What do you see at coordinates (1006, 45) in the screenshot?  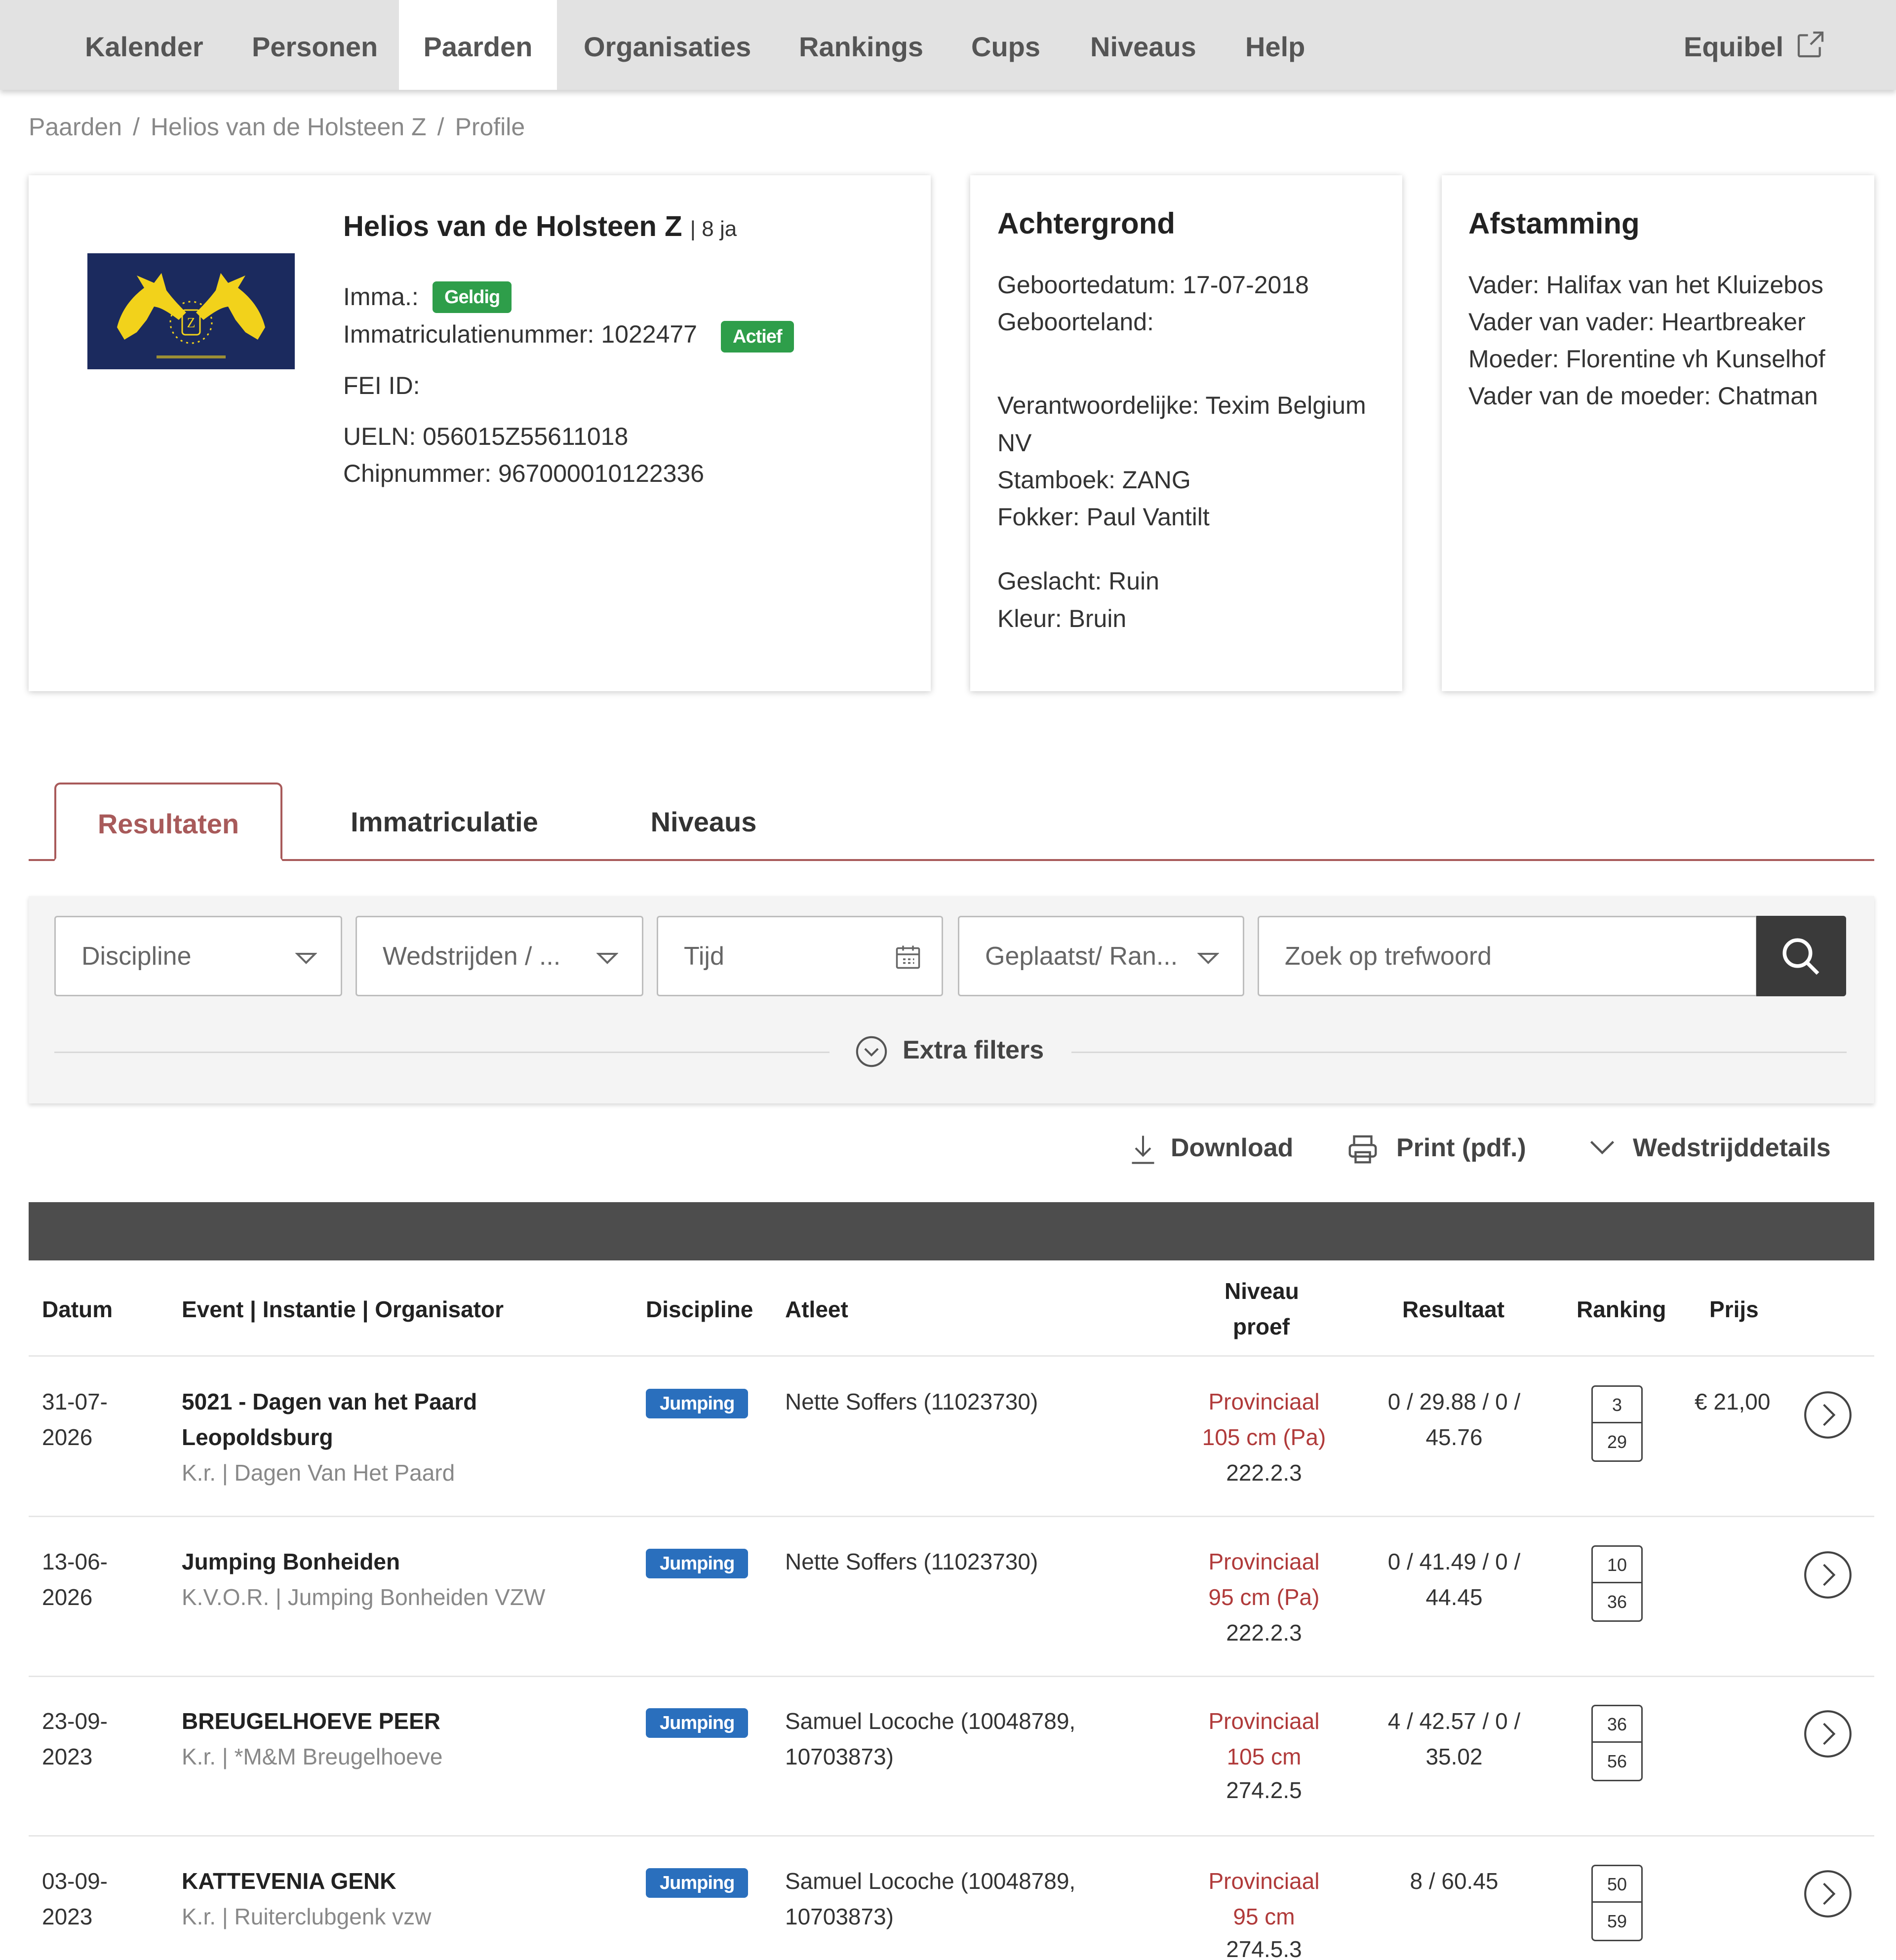 I see `nav-item-cups: Cups` at bounding box center [1006, 45].